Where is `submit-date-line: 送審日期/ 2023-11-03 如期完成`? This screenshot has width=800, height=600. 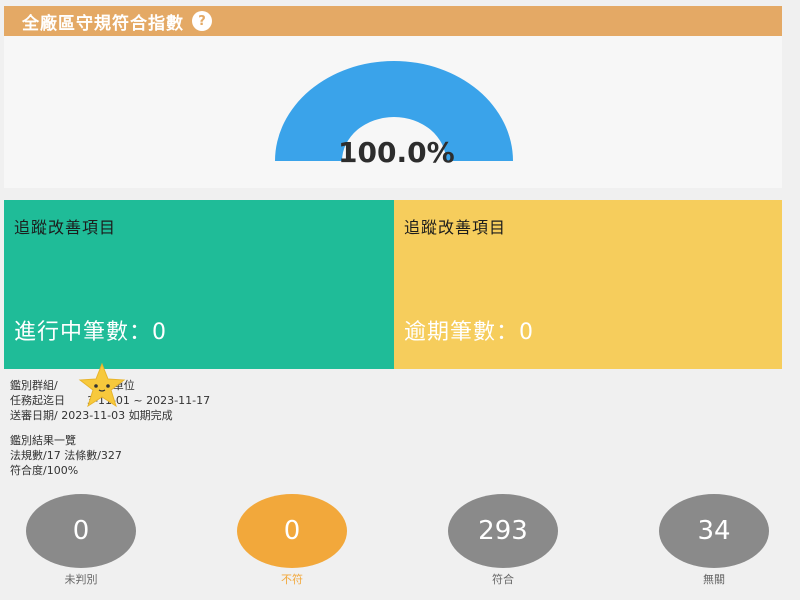
submit-date-line: 送審日期/ 2023-11-03 如期完成 is located at coordinates (91, 415).